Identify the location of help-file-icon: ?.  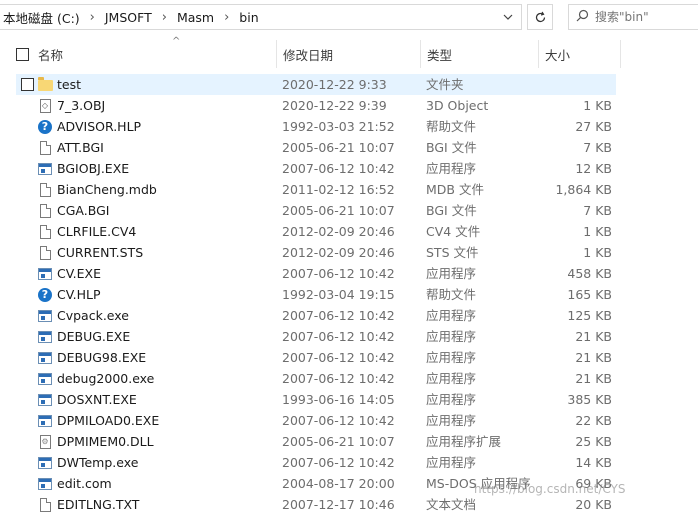
(45, 294).